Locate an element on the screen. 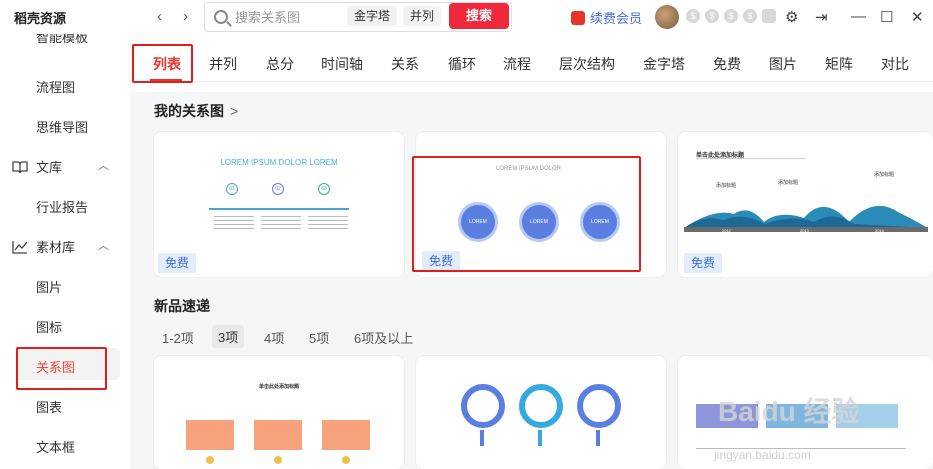 This screenshot has width=933, height=469. exit-icon: ⇥ is located at coordinates (821, 17).